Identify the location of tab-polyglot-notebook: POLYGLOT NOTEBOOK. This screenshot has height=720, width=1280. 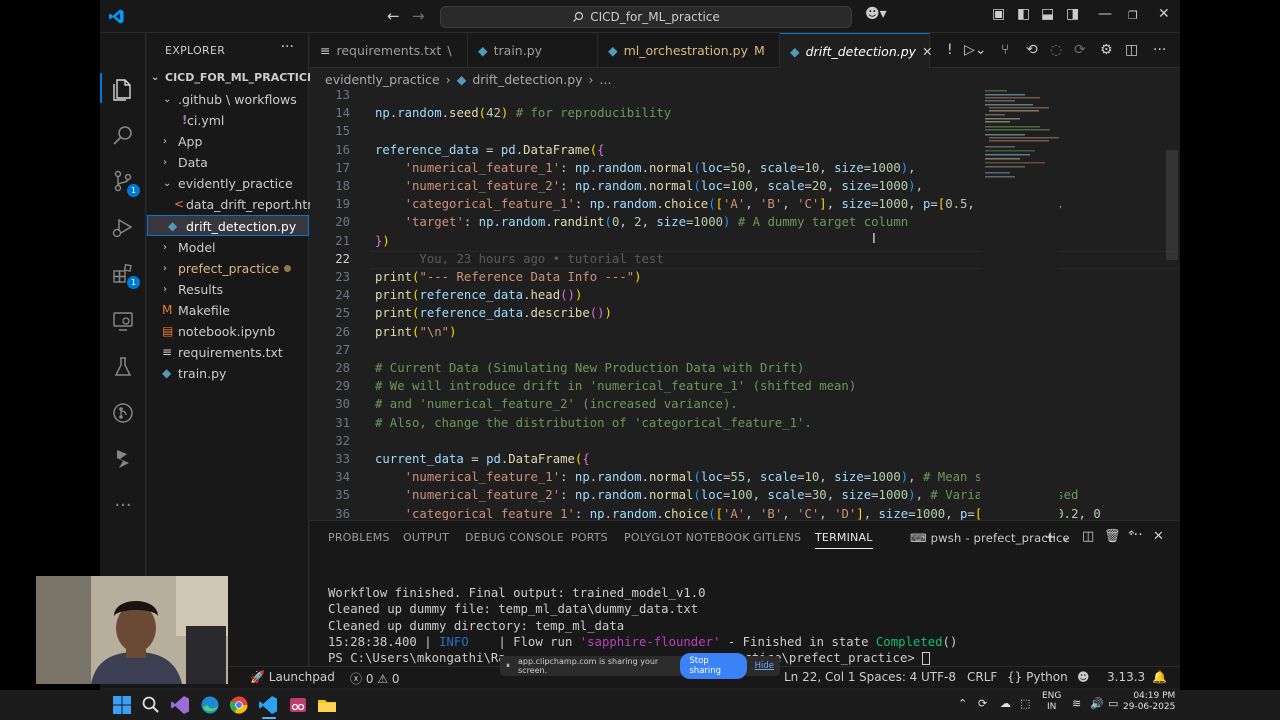
(687, 537).